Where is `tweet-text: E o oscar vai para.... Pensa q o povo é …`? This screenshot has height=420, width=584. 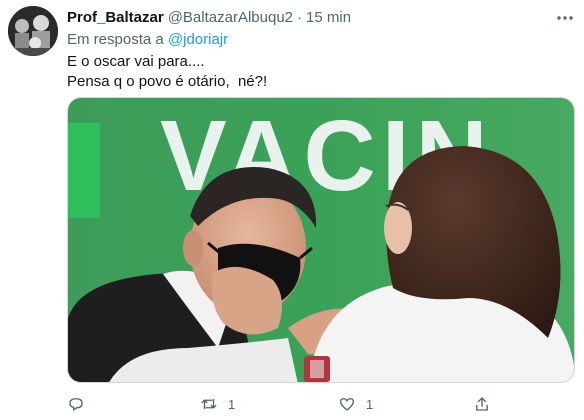 tweet-text: E o oscar vai para.... Pensa q o povo é … is located at coordinates (167, 72).